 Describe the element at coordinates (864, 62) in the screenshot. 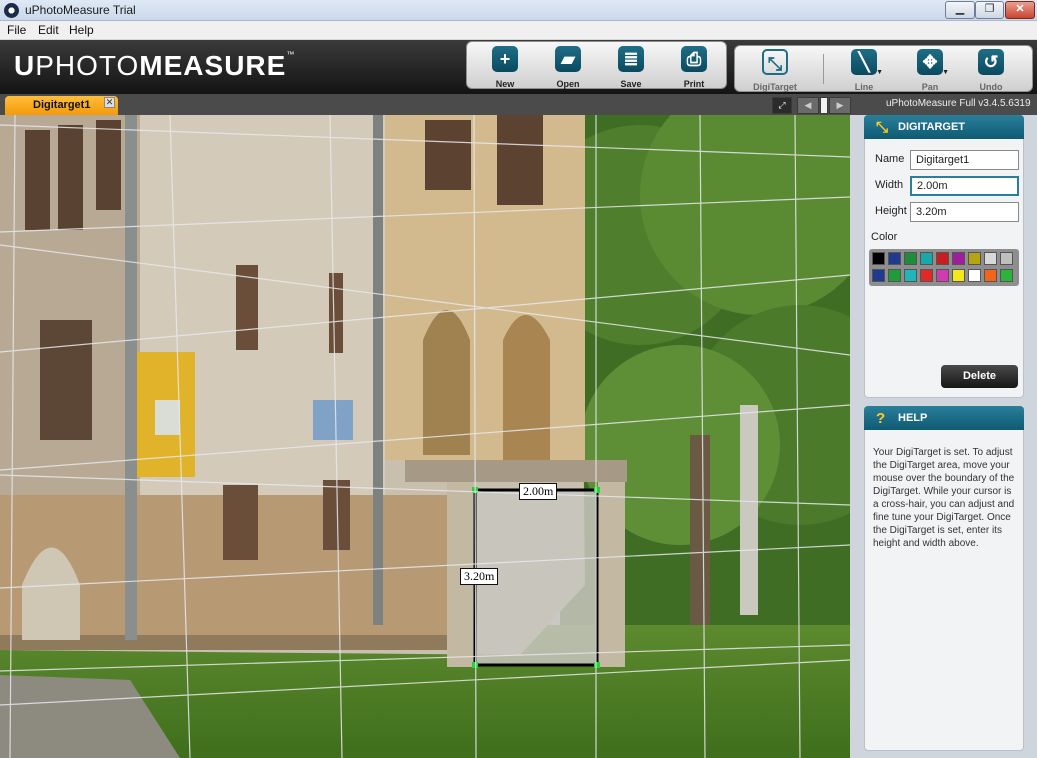

I see `line-icon: ╲` at that location.